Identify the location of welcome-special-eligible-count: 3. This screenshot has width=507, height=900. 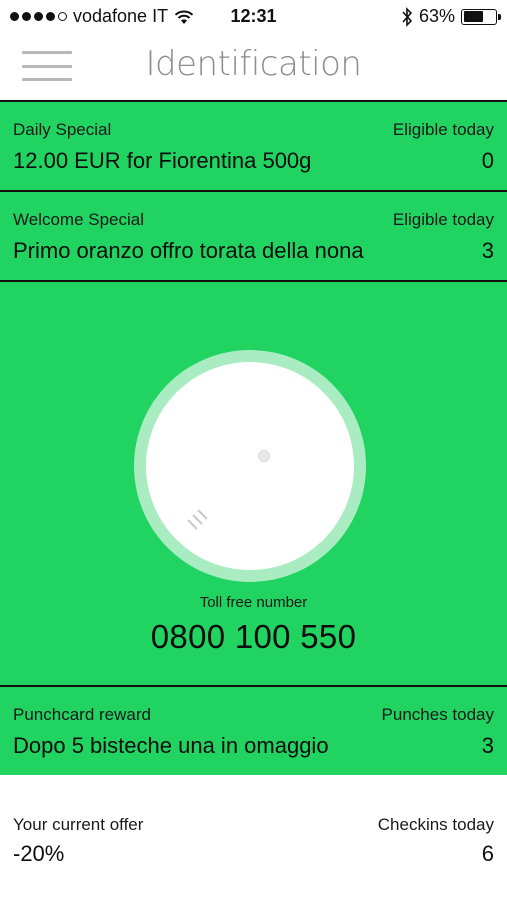
(487, 250).